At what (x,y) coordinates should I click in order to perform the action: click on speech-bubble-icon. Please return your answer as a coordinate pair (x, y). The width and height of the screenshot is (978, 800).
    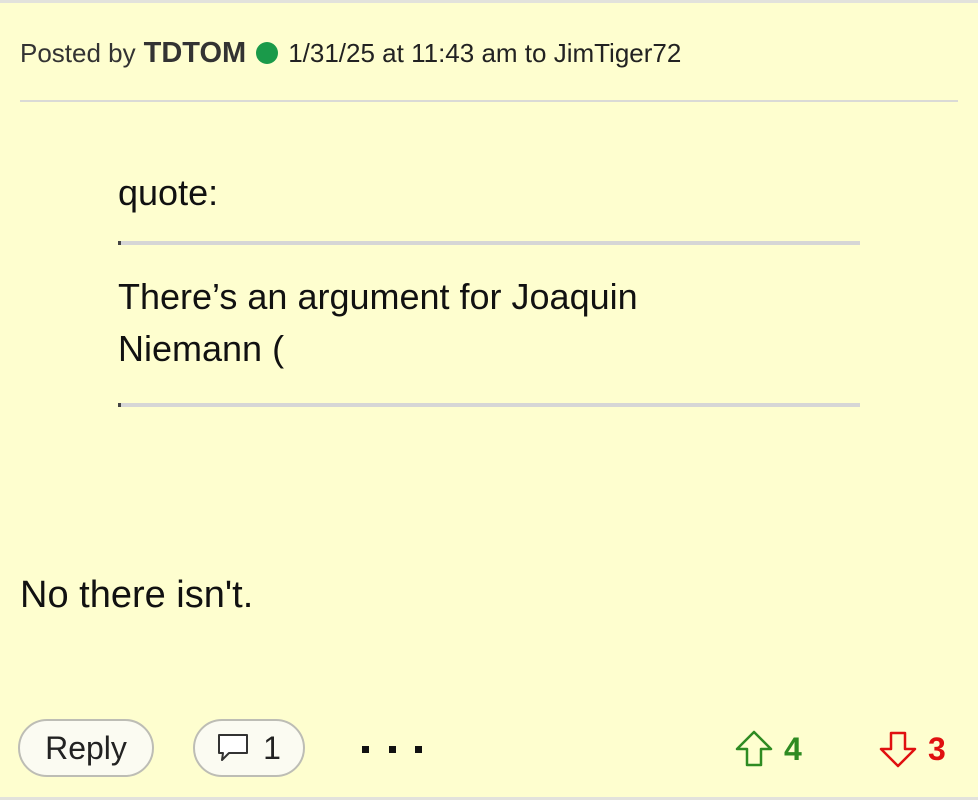
    Looking at the image, I should click on (233, 748).